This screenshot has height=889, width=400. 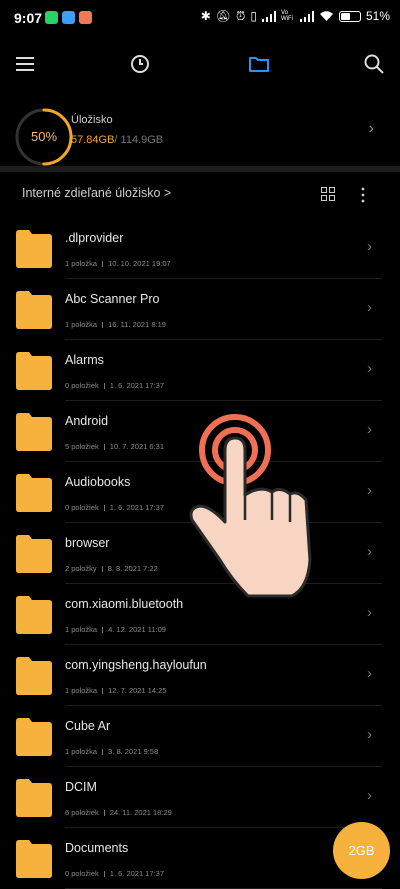 What do you see at coordinates (200, 797) in the screenshot?
I see `list-item: DCIM 6 položiek 24. 11. 2021 18:29 ›` at bounding box center [200, 797].